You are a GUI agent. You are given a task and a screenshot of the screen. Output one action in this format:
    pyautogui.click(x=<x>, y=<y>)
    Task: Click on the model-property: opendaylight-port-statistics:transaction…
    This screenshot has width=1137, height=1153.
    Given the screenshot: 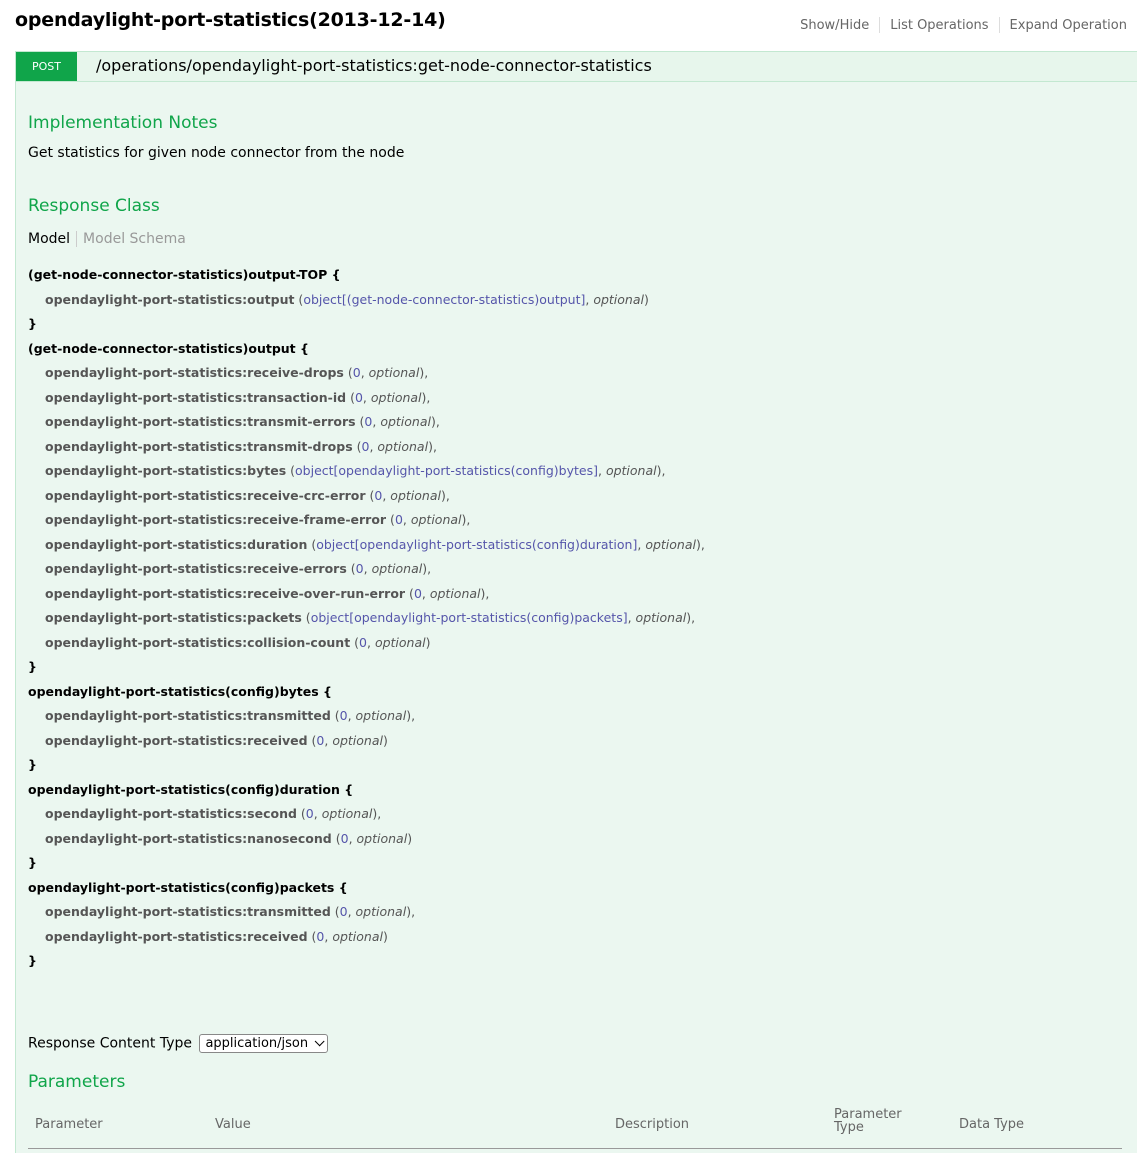 What is the action you would take?
    pyautogui.click(x=238, y=397)
    